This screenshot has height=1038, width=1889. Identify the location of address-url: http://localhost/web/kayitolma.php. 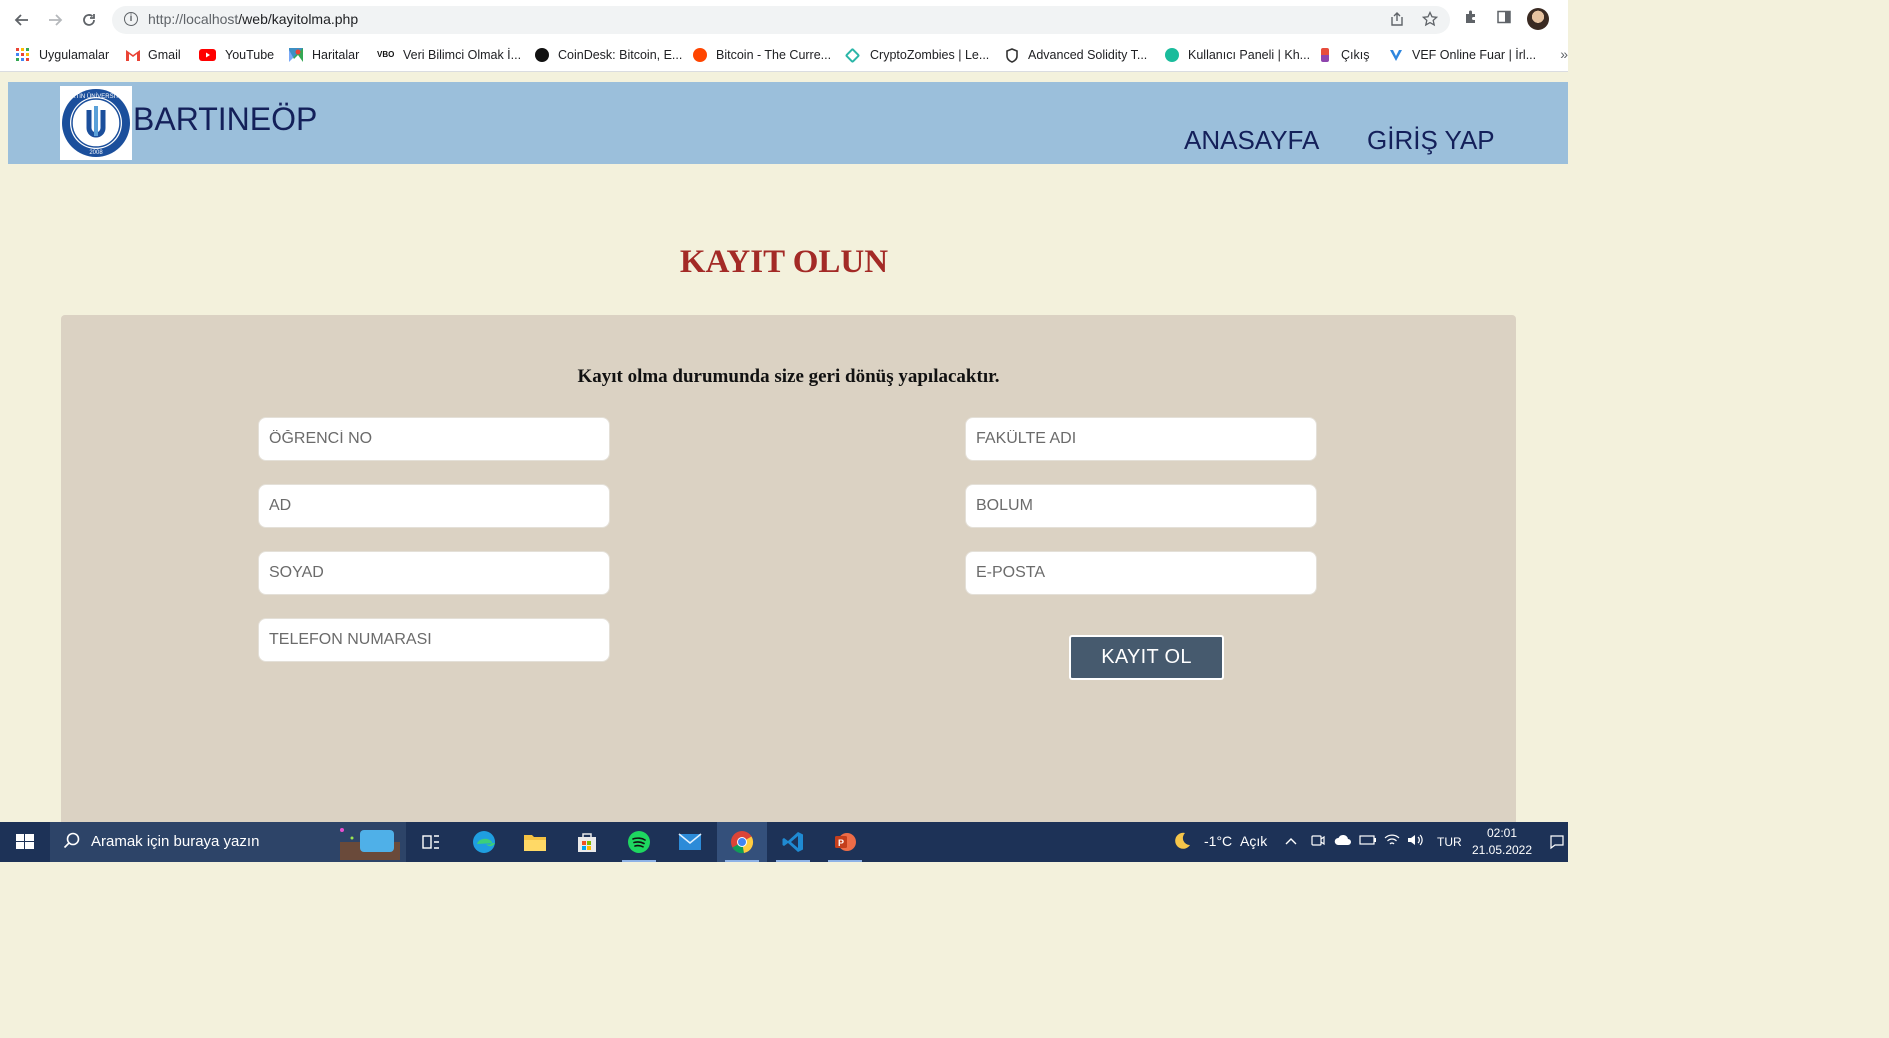
(253, 19).